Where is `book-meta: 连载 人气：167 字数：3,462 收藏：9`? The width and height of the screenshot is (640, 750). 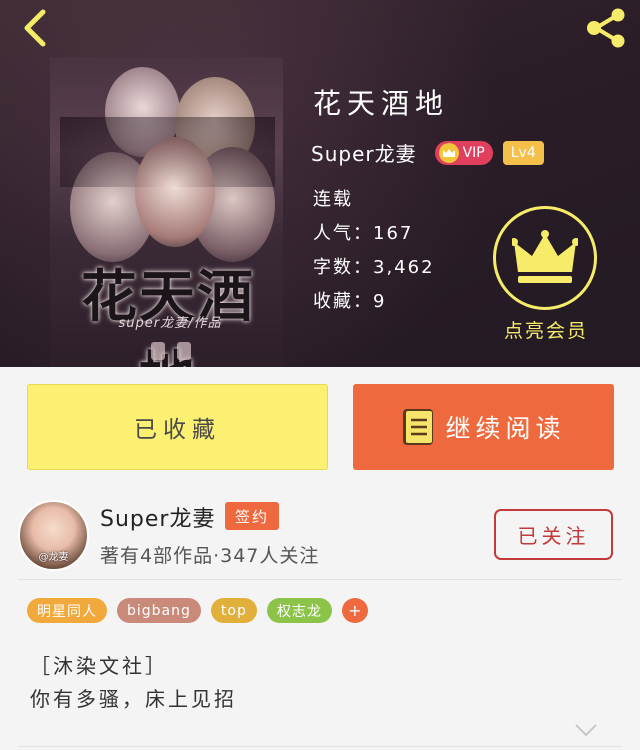 book-meta: 连载 人气：167 字数：3,462 收藏：9 is located at coordinates (374, 251).